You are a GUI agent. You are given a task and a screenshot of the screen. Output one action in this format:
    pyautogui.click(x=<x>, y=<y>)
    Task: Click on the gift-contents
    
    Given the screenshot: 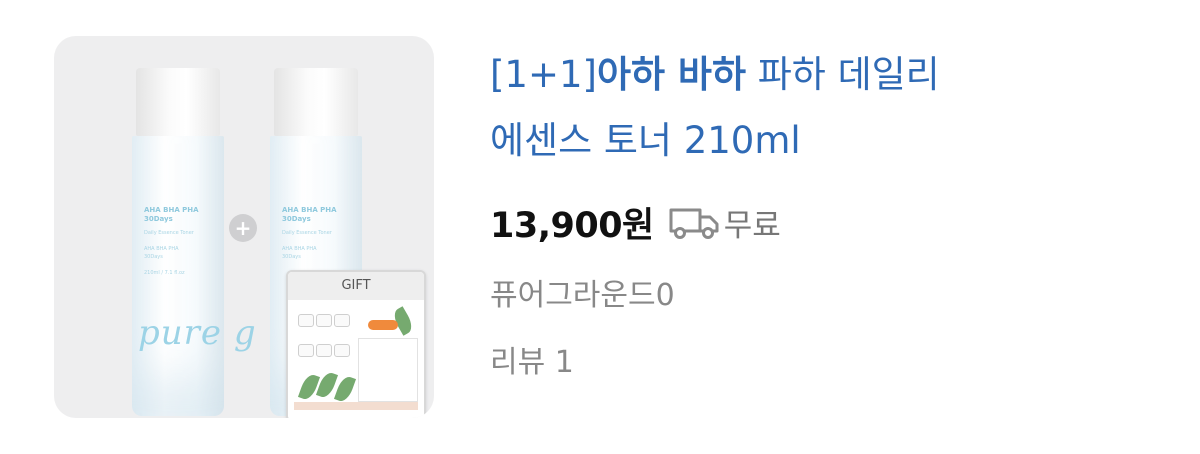 What is the action you would take?
    pyautogui.click(x=356, y=357)
    